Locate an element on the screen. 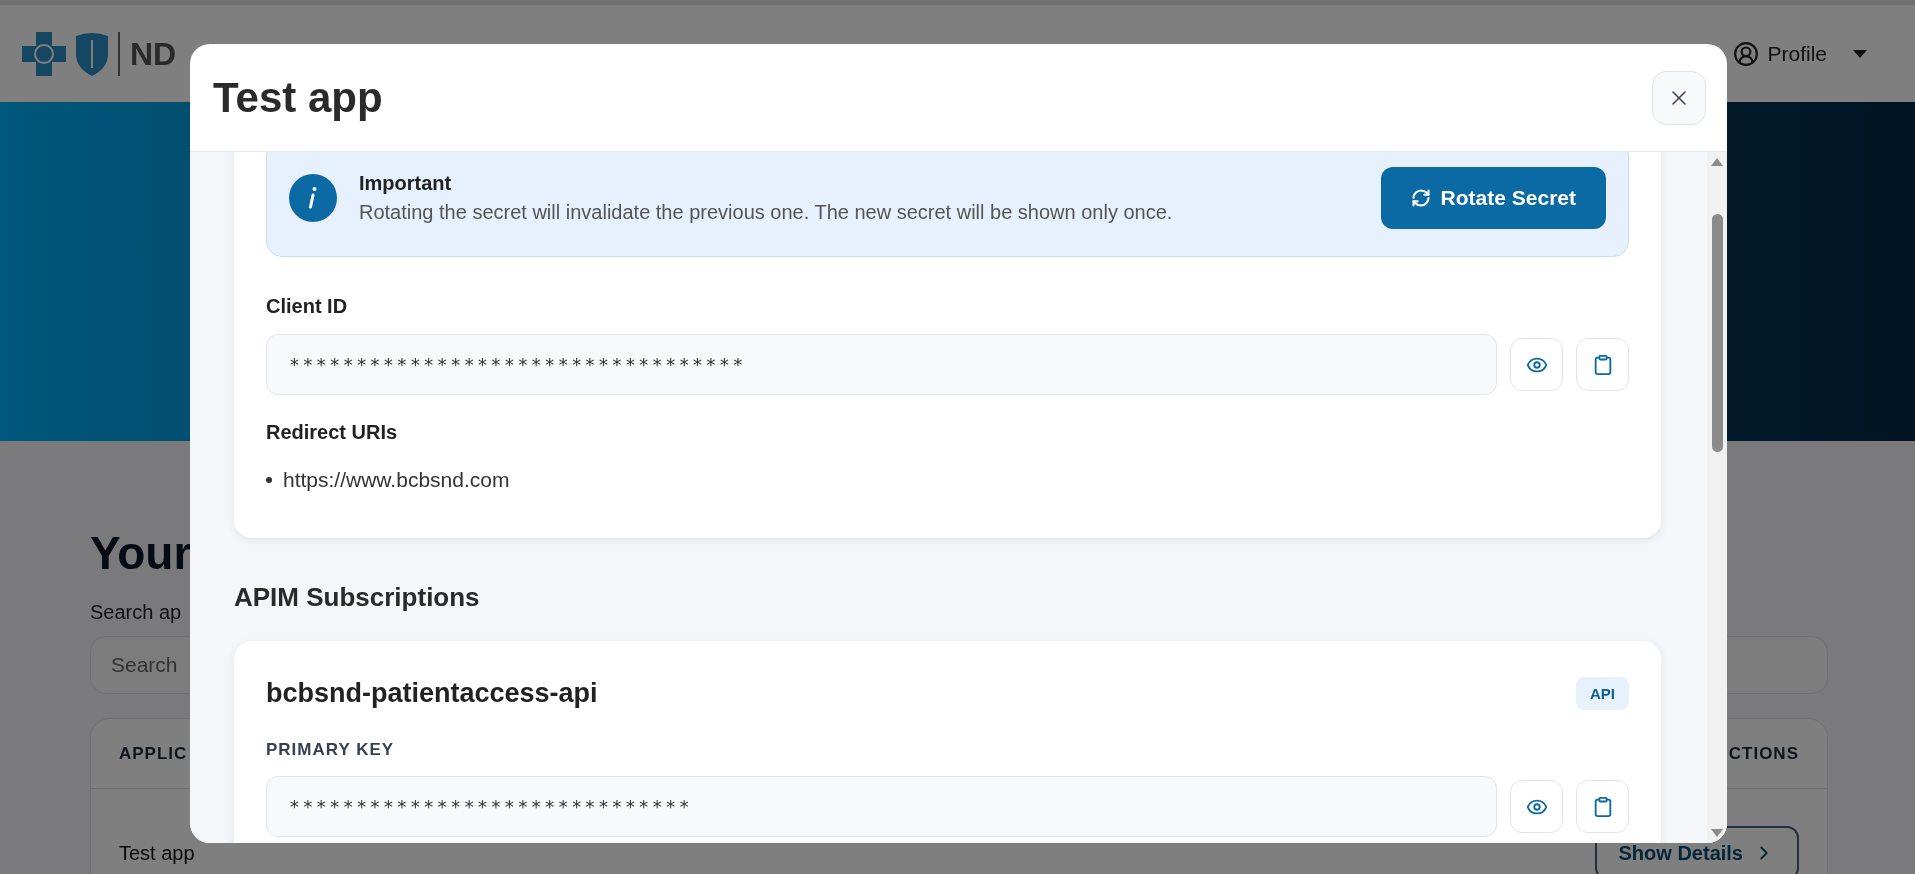 This screenshot has height=874, width=1915. notice-text: Rotating the secret will invalidate the previous one. The new secret will be shown only once. is located at coordinates (766, 212).